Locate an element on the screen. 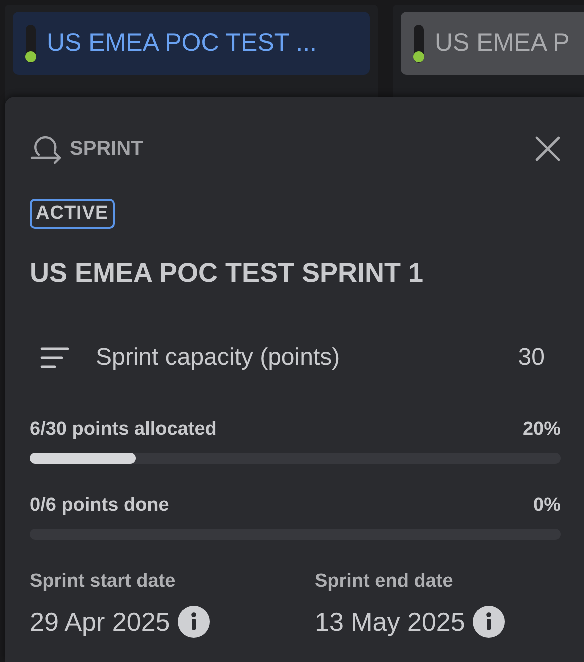 This screenshot has width=584, height=662. sprint-title: US EMEA POC TEST SPRINT 1 is located at coordinates (227, 273).